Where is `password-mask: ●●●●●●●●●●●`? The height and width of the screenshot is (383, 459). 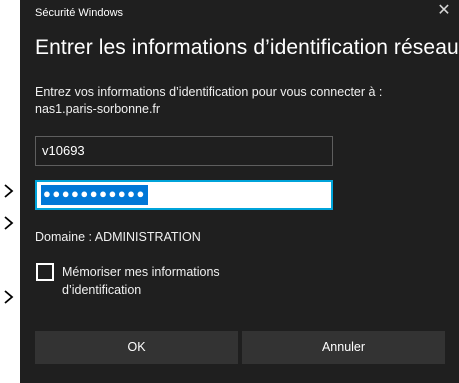
password-mask: ●●●●●●●●●●● is located at coordinates (94, 195).